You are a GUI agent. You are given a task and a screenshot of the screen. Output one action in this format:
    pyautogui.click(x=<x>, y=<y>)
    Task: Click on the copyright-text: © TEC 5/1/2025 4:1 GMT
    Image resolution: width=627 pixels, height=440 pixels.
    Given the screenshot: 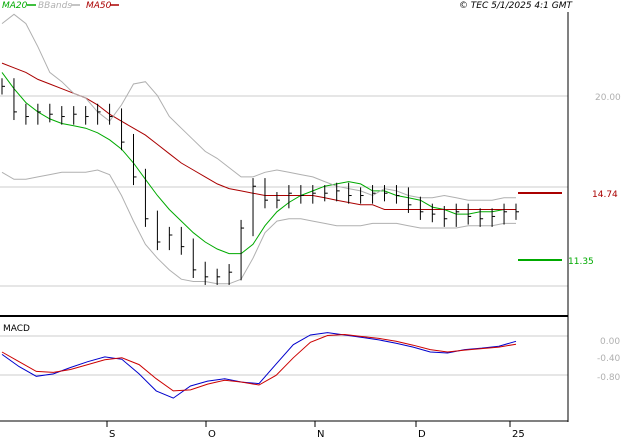 What is the action you would take?
    pyautogui.click(x=516, y=6)
    